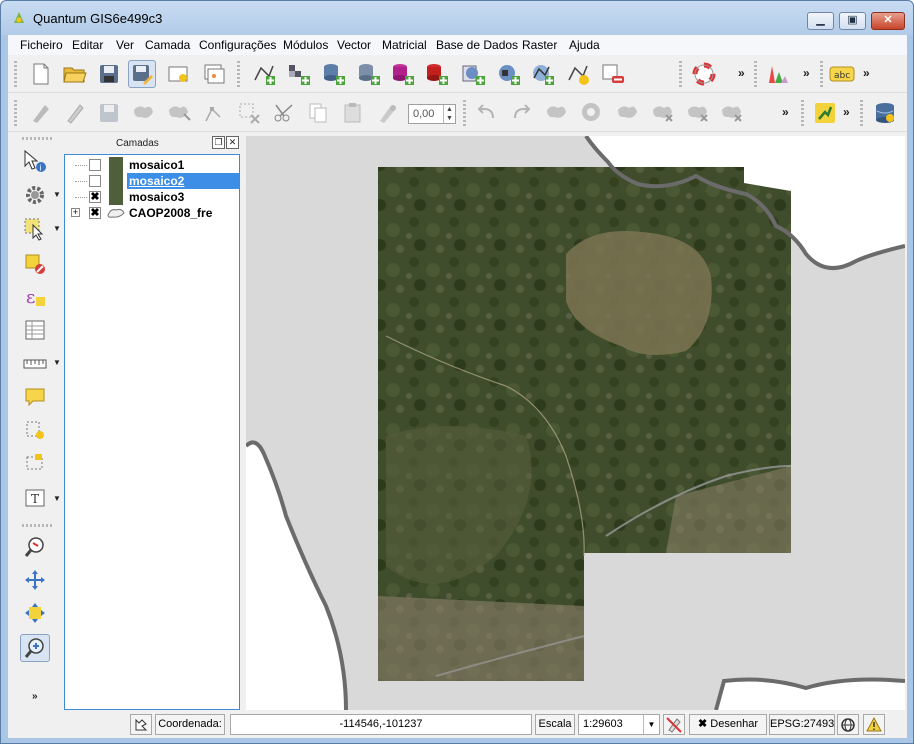 This screenshot has height=744, width=914. I want to click on pan-to-selection-icon, so click(35, 613).